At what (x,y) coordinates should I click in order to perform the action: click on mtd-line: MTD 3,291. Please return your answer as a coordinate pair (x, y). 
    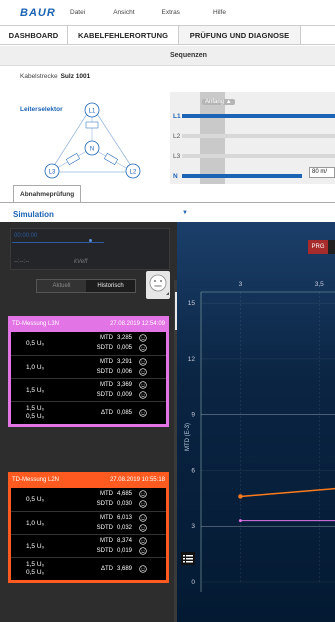
    Looking at the image, I should click on (127, 362).